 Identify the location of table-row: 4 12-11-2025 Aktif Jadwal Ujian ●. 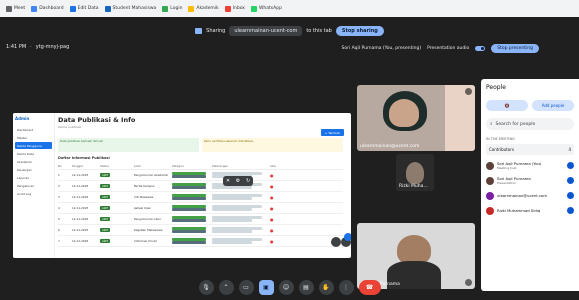
(200, 208).